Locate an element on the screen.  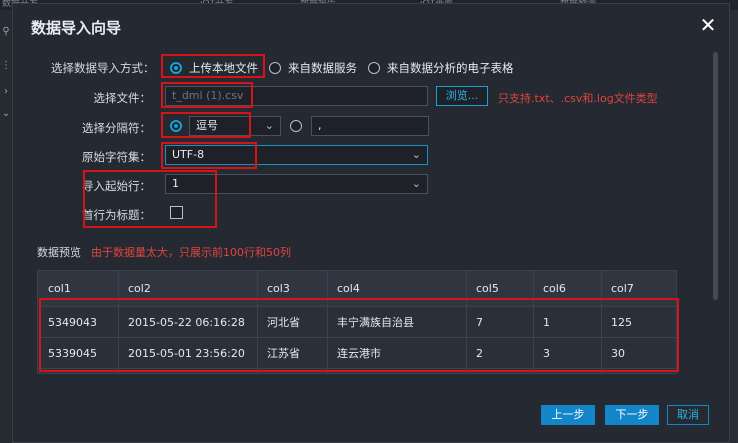
column-header: col1 is located at coordinates (59, 288).